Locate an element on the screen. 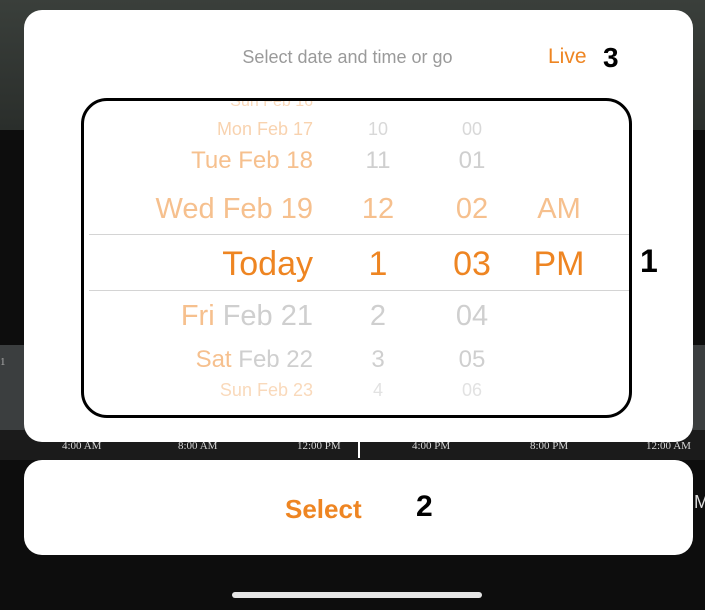 This screenshot has width=705, height=610. callout-select: 2 is located at coordinates (424, 506).